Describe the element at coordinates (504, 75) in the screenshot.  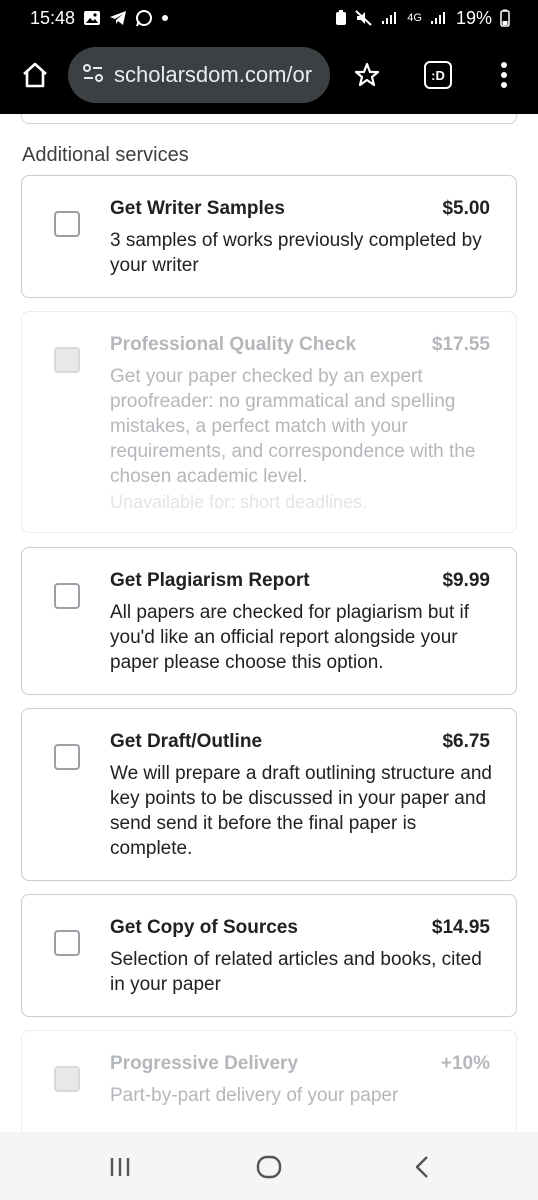
I see `more-vert-icon` at that location.